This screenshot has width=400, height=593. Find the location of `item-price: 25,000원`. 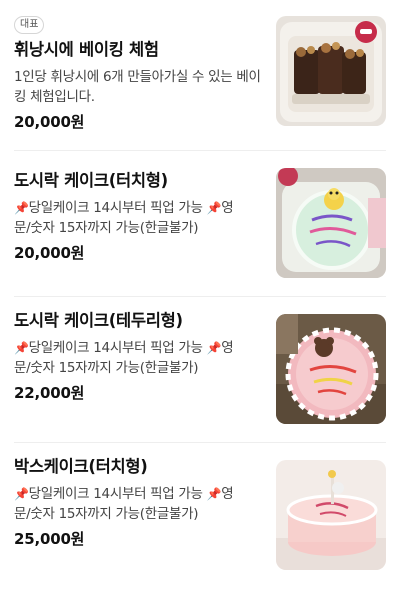

item-price: 25,000원 is located at coordinates (49, 539).